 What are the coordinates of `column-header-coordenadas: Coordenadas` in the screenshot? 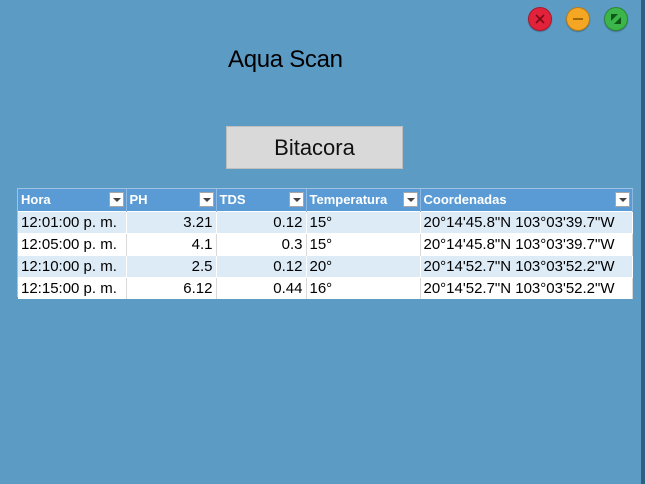 It's located at (526, 200).